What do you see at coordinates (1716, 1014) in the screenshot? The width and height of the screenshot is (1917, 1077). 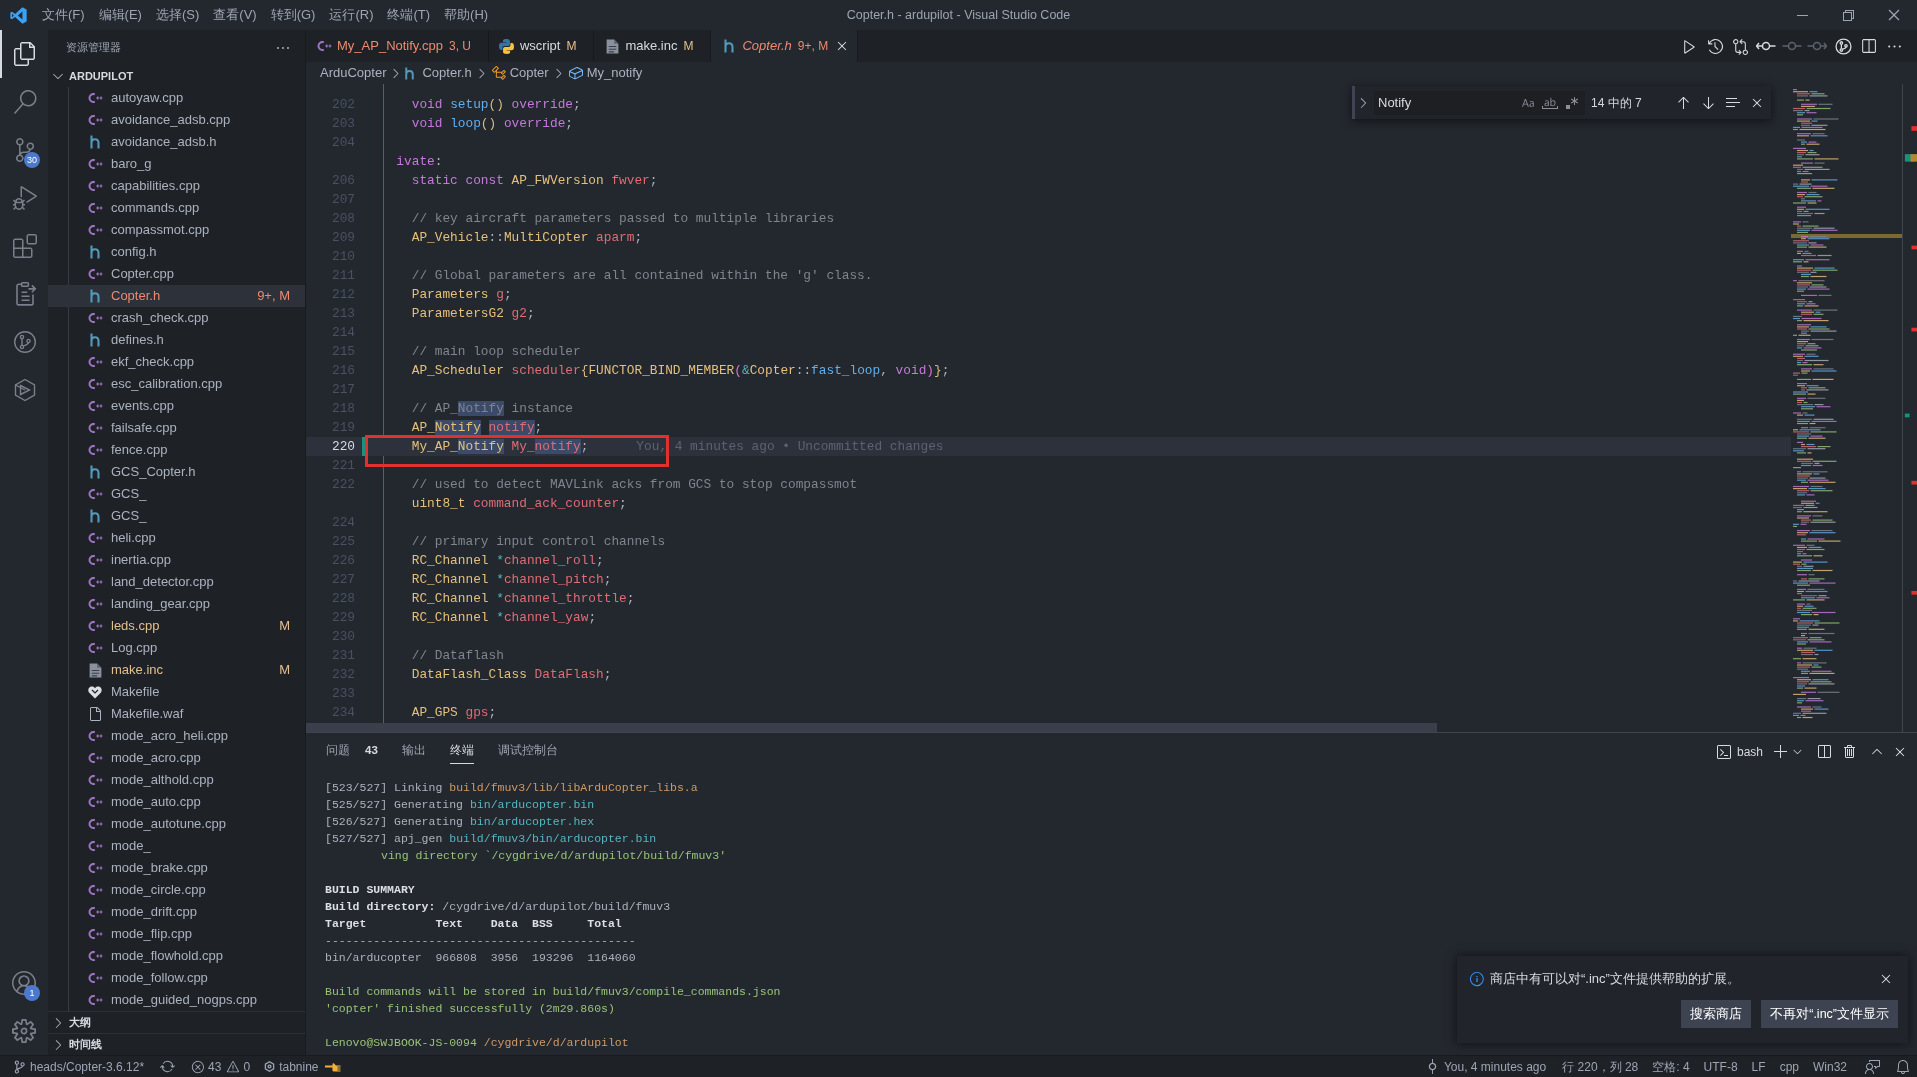 I see `notification-button: 搜索商店` at bounding box center [1716, 1014].